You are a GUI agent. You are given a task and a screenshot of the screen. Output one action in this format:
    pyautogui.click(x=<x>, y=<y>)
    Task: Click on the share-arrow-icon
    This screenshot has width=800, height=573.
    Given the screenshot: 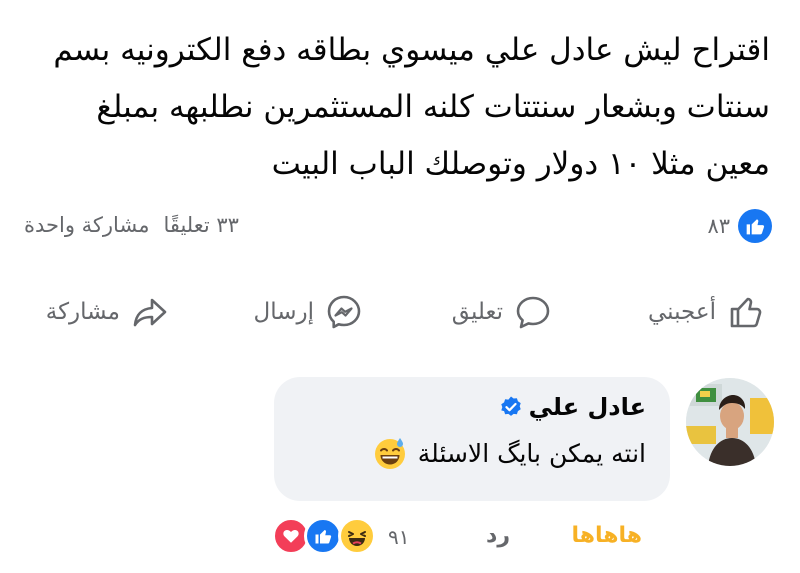 What is the action you would take?
    pyautogui.click(x=150, y=312)
    